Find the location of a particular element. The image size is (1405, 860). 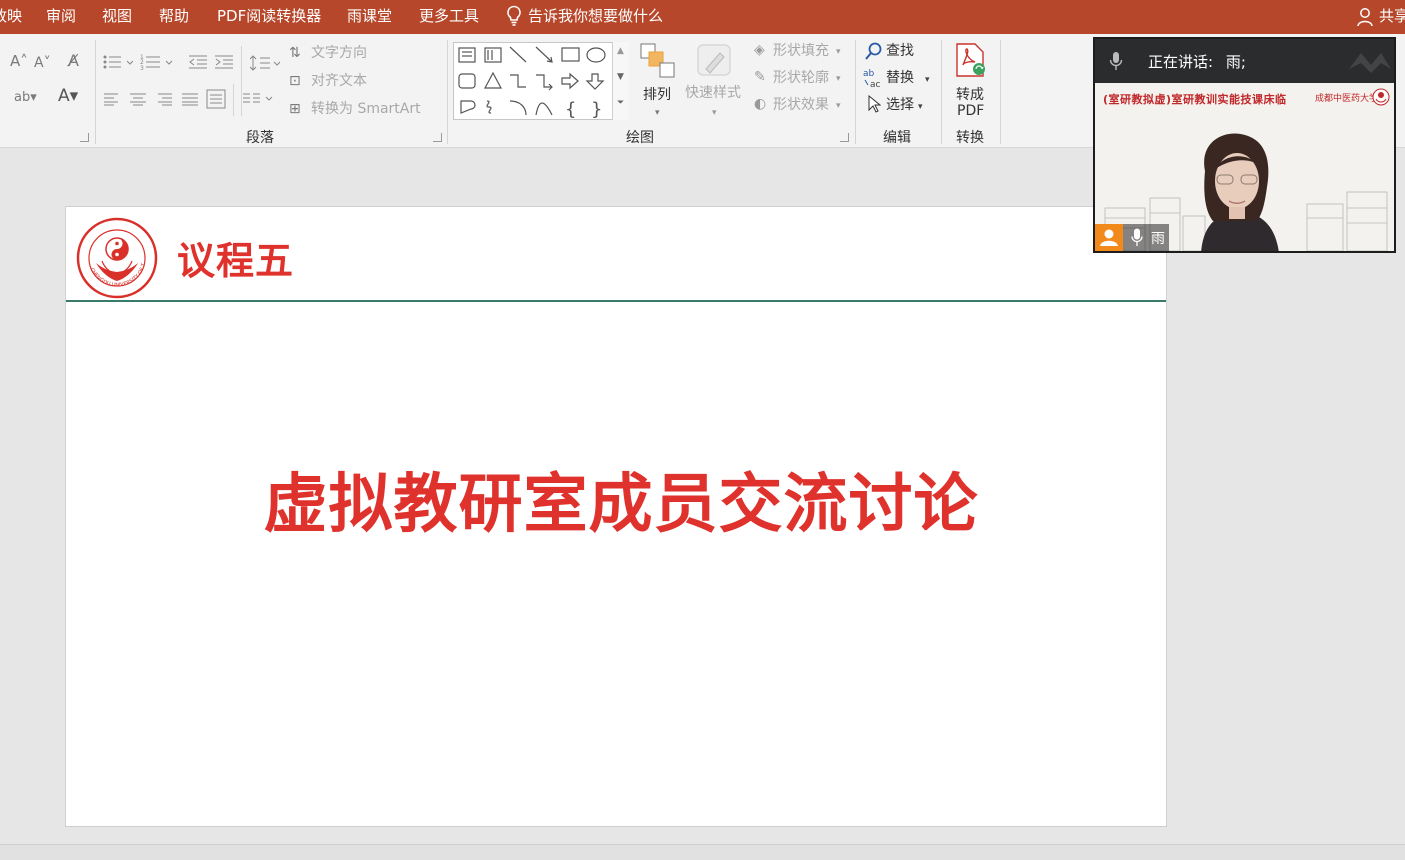

font-dialog-launcher-icon is located at coordinates (84, 137).